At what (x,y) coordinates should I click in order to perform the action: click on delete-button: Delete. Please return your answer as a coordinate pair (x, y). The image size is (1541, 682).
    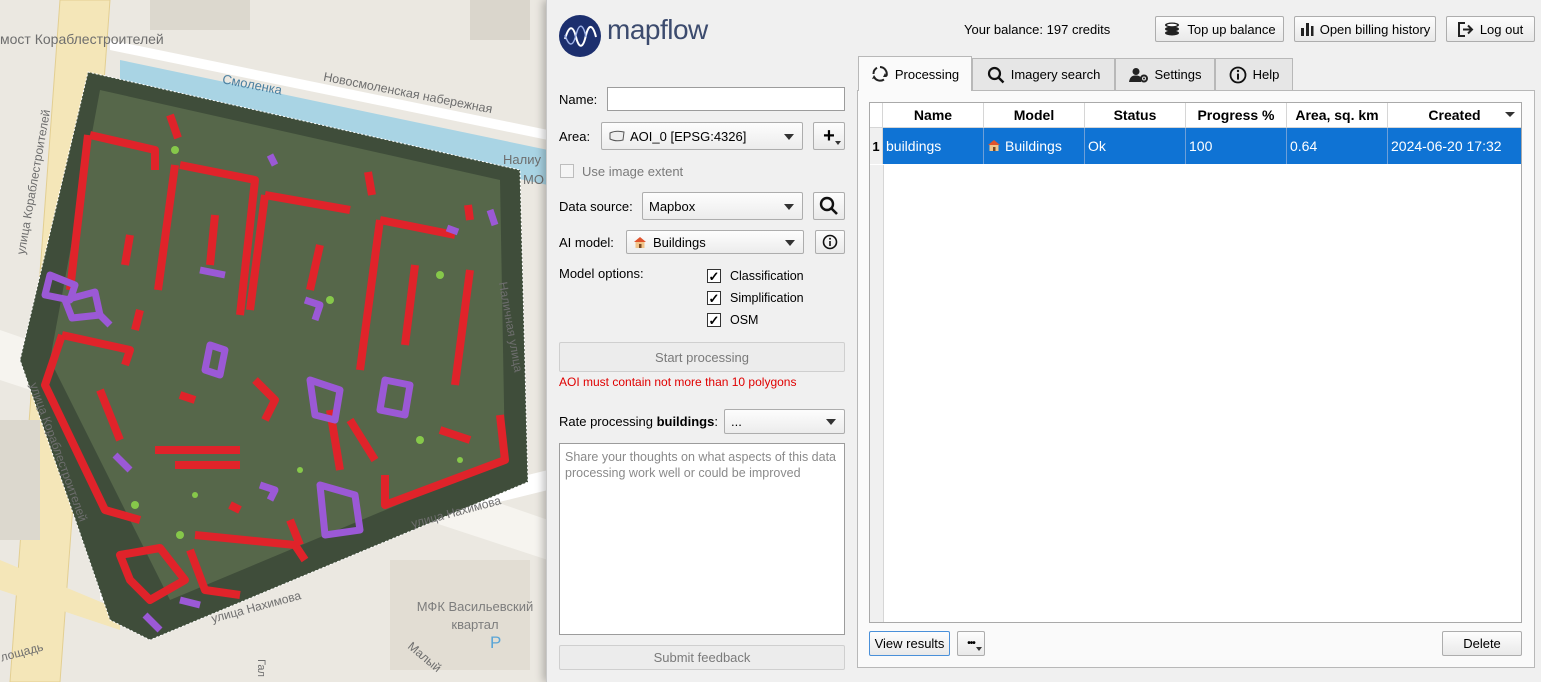
    Looking at the image, I should click on (1482, 643).